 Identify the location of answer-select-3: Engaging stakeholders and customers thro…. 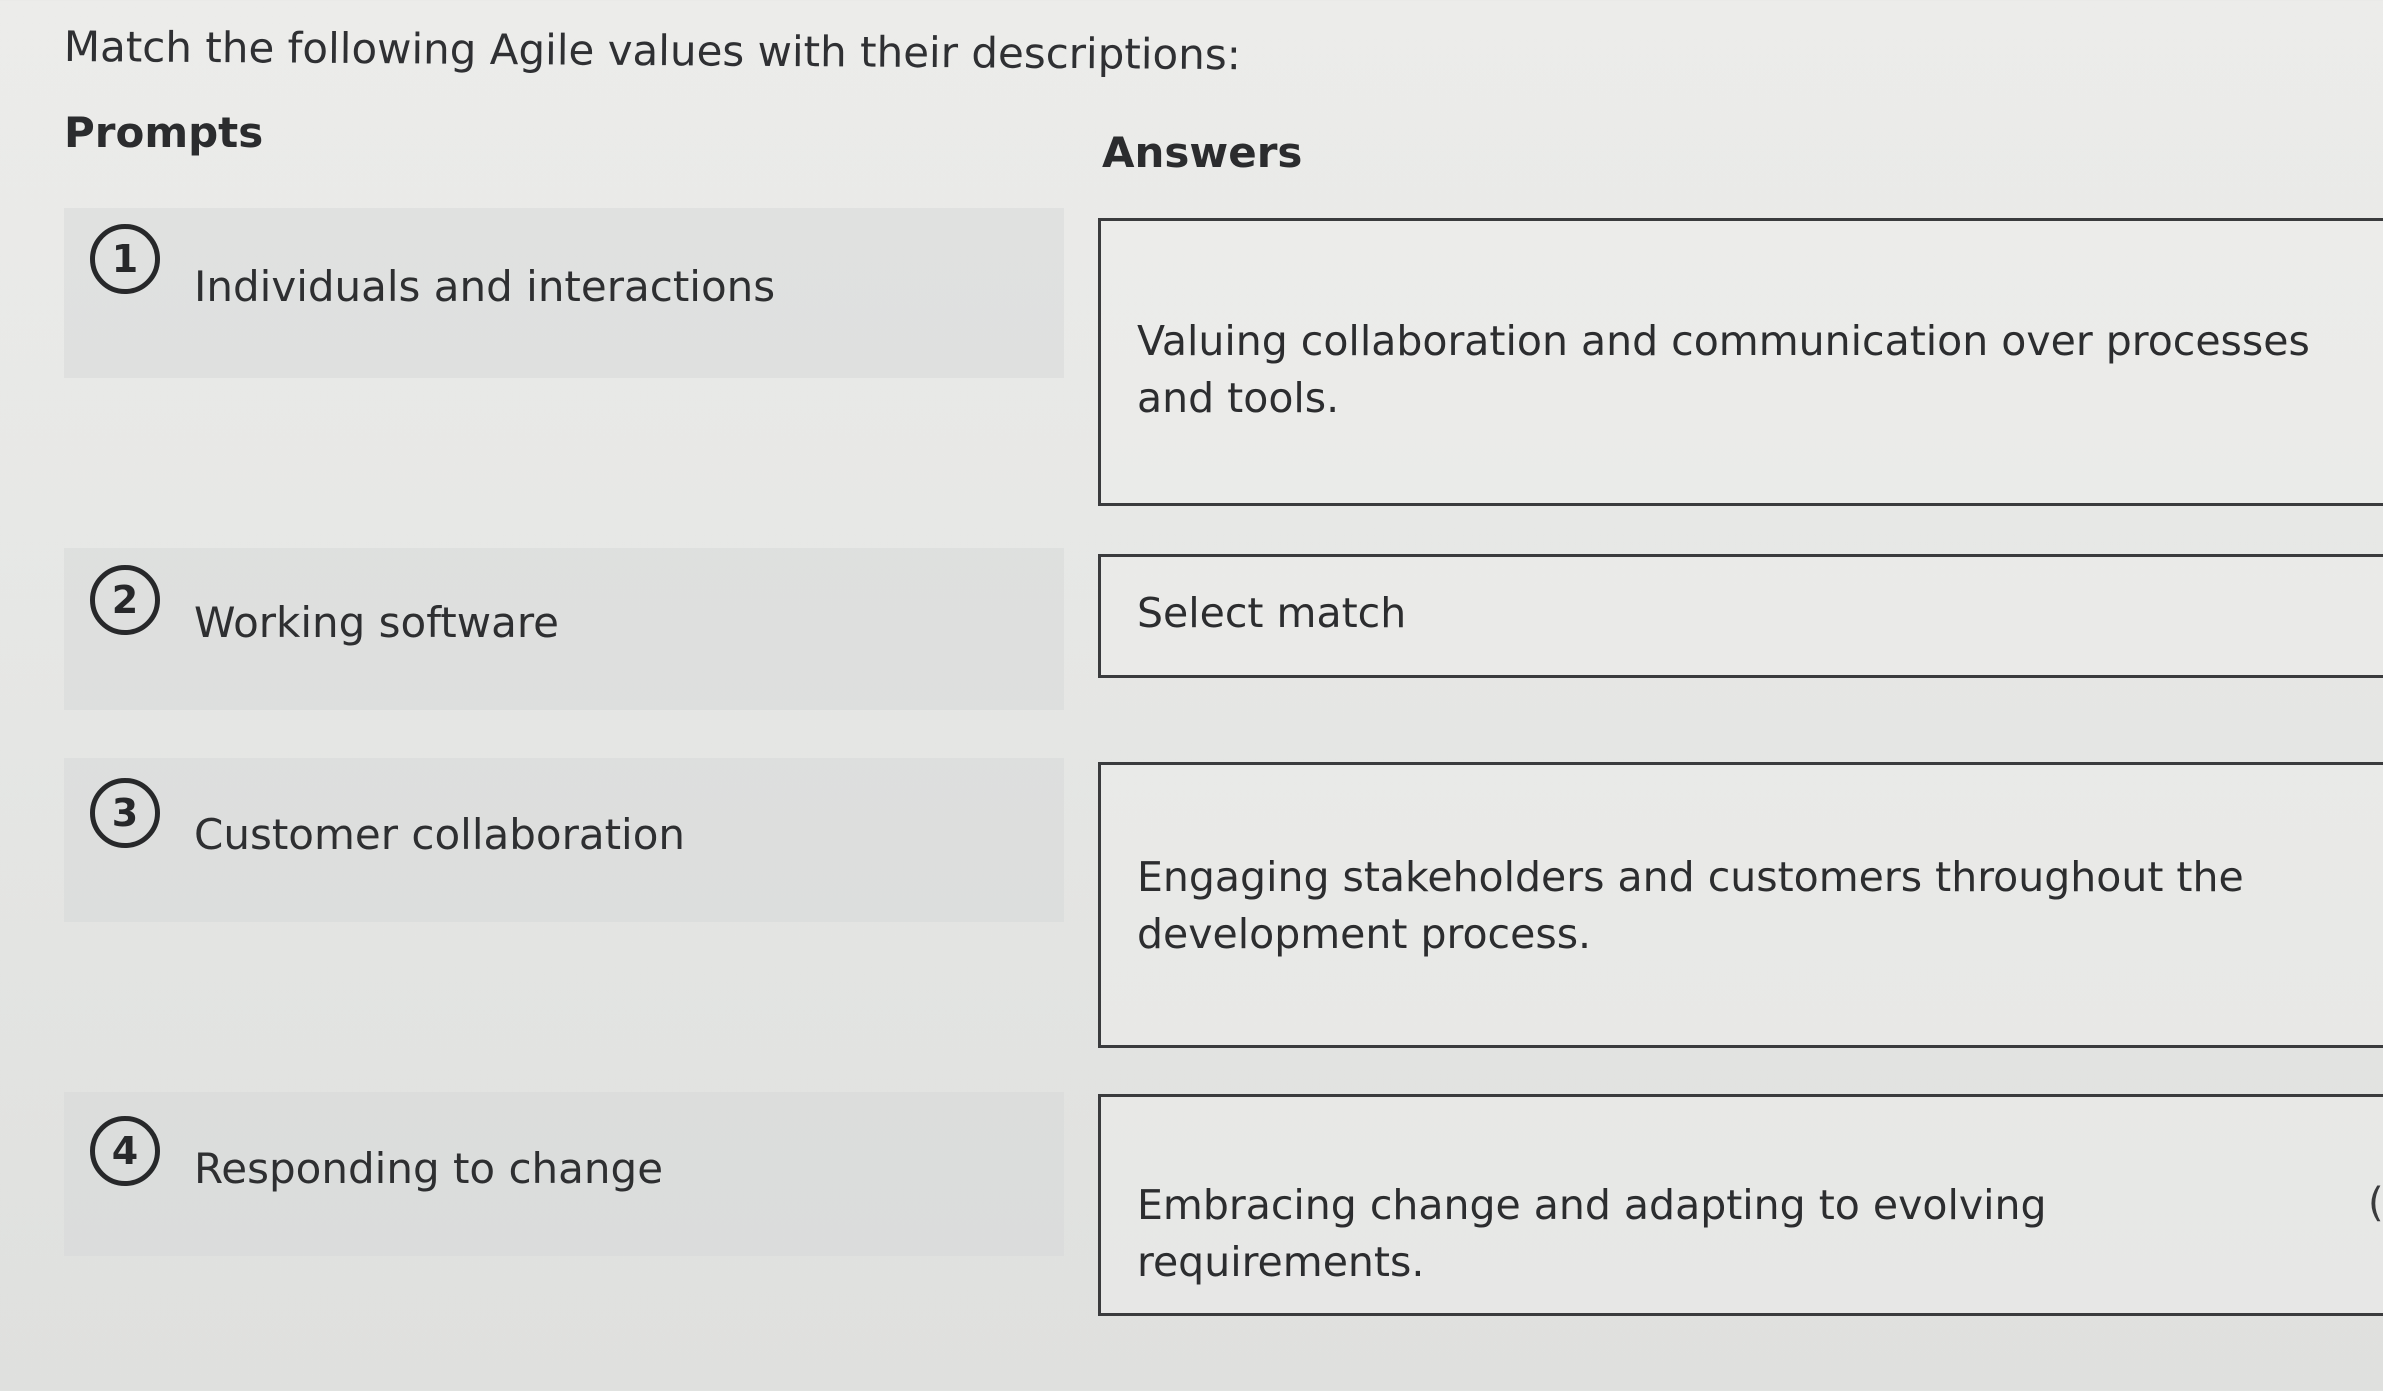
(1740, 905).